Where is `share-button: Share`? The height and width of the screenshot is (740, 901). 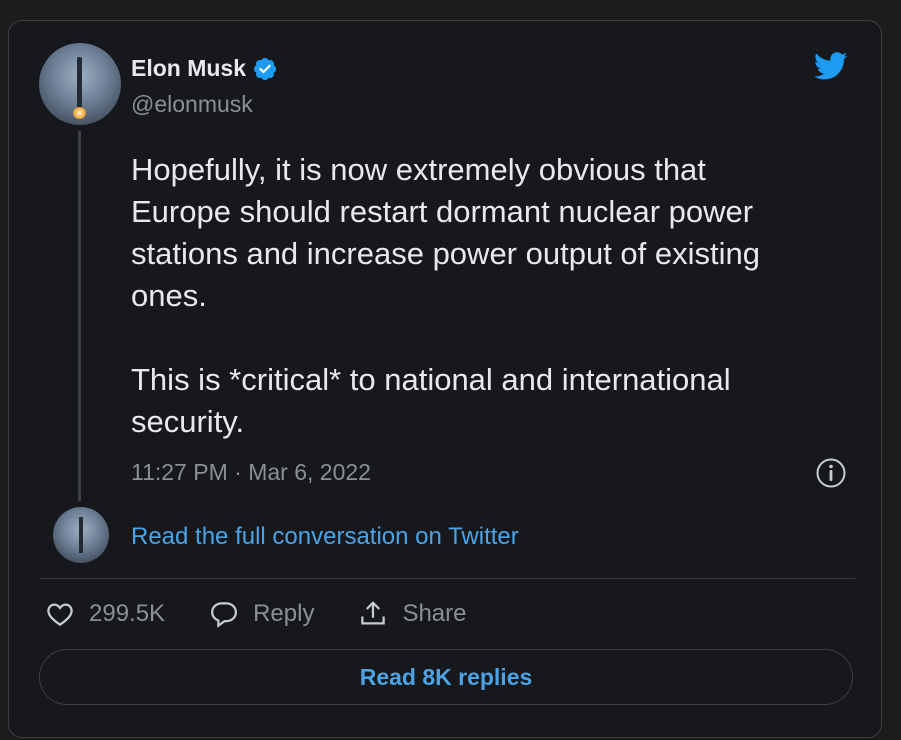 share-button: Share is located at coordinates (412, 614).